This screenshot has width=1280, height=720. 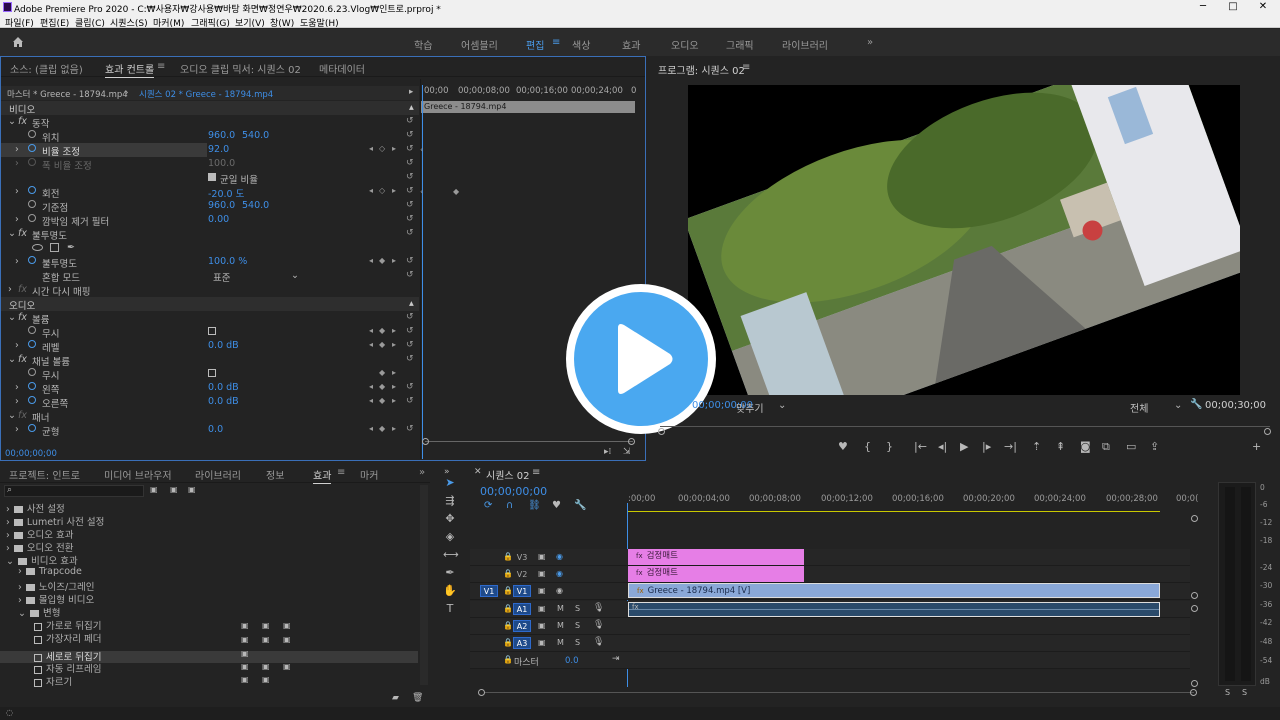 What do you see at coordinates (154, 489) in the screenshot?
I see `accelerated-filter-icon: ▣` at bounding box center [154, 489].